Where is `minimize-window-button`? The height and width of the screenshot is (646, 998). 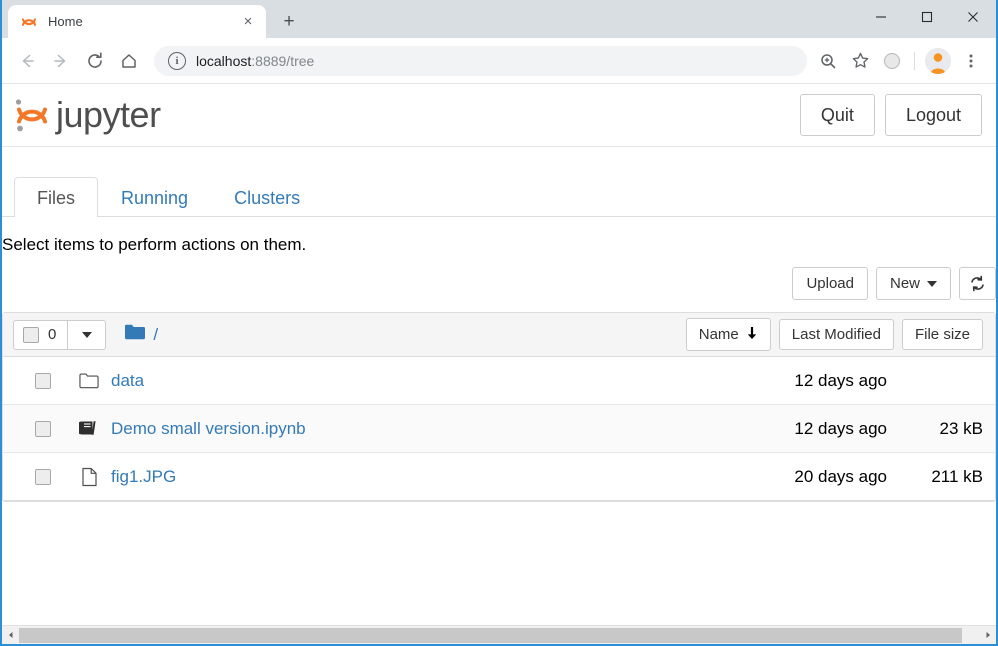 minimize-window-button is located at coordinates (881, 17).